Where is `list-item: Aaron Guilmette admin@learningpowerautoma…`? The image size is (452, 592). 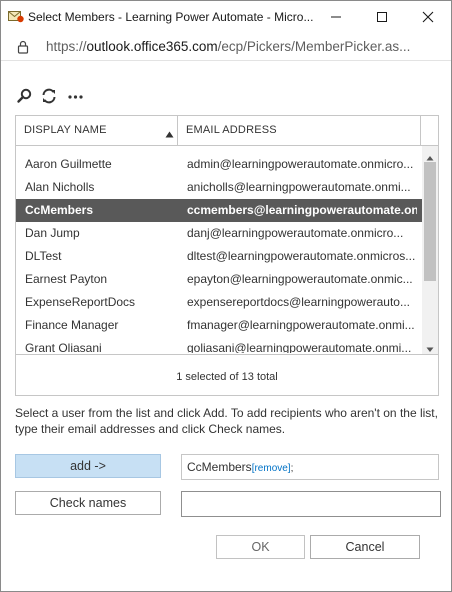
list-item: Aaron Guilmette admin@learningpowerautoma… is located at coordinates (219, 164).